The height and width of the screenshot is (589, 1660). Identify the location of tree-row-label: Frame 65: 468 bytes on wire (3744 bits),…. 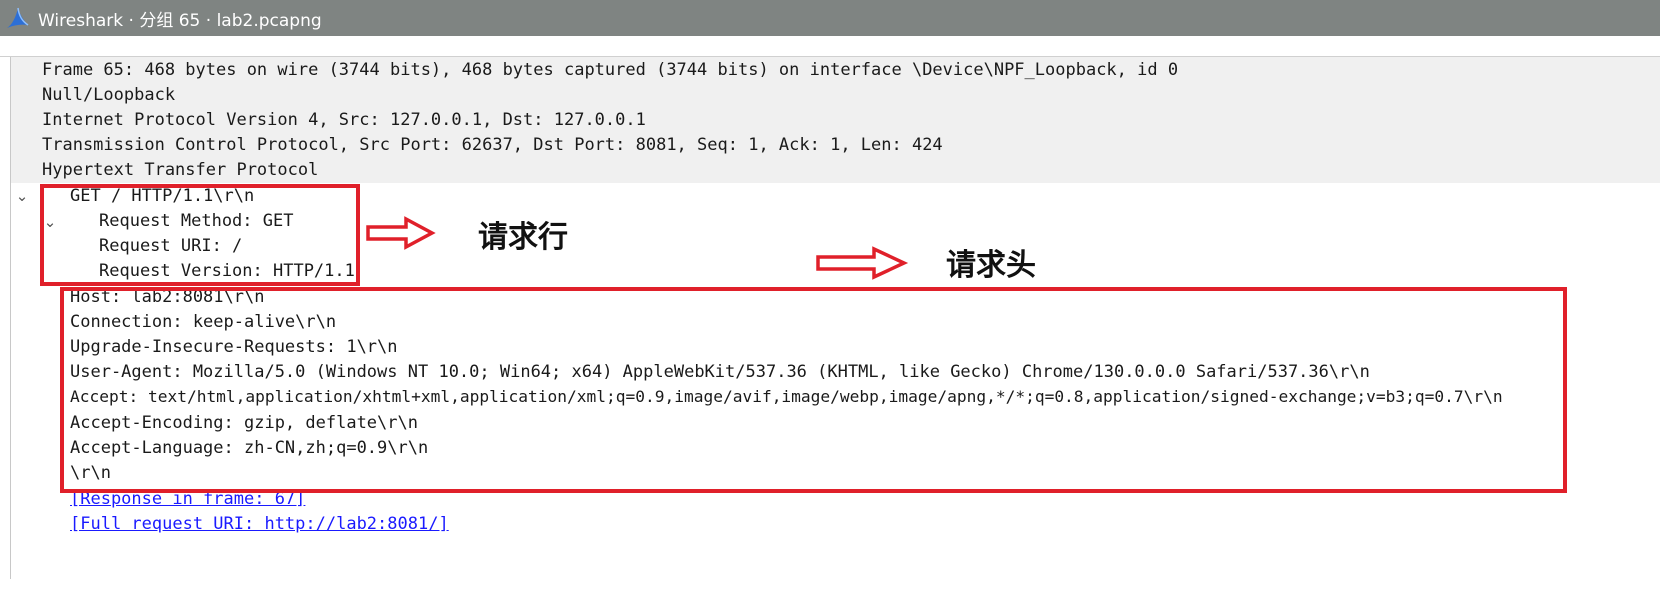
(610, 70).